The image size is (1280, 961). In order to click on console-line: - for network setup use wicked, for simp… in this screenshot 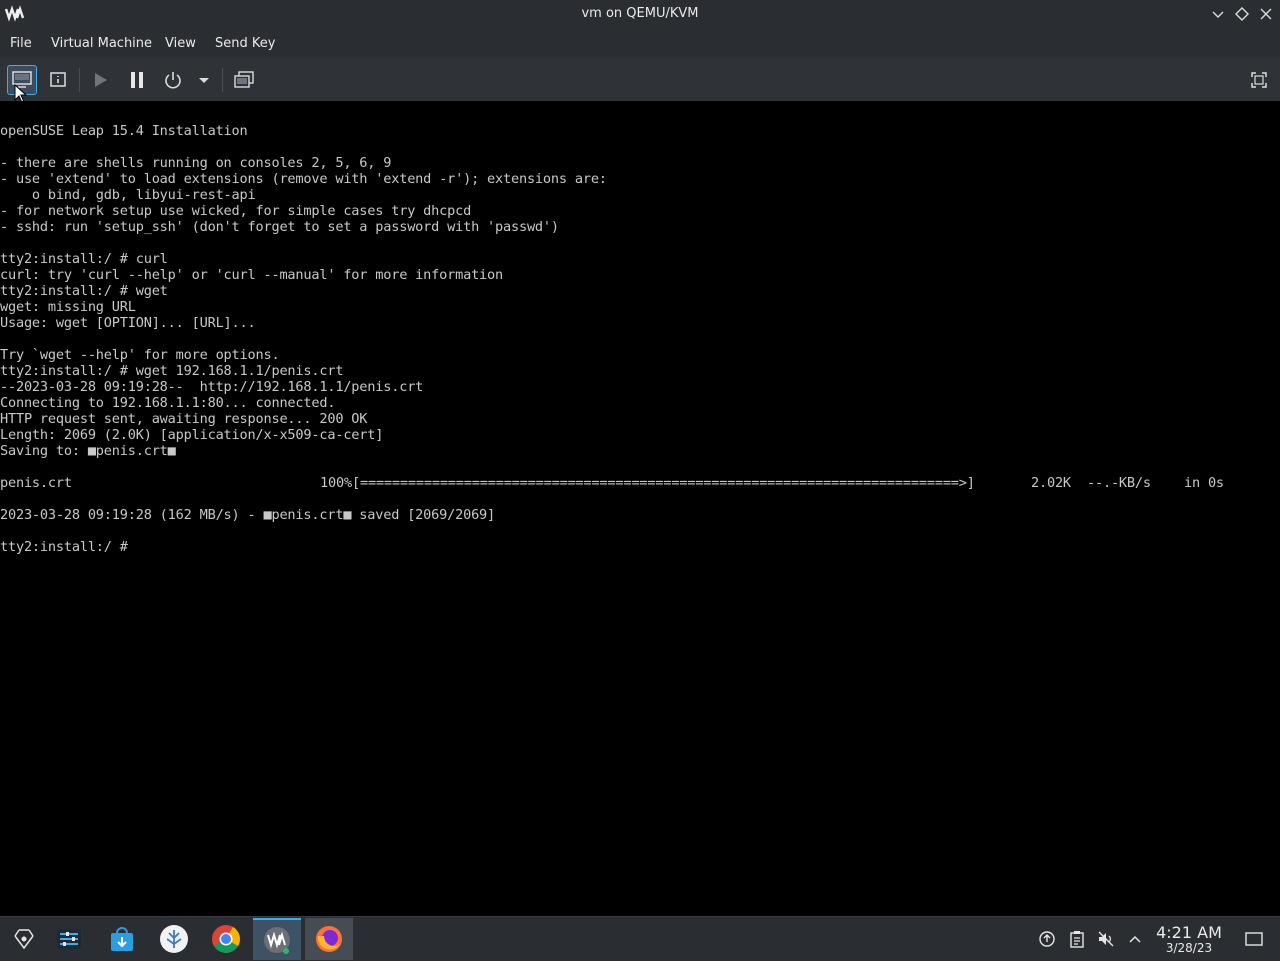, I will do `click(236, 211)`.